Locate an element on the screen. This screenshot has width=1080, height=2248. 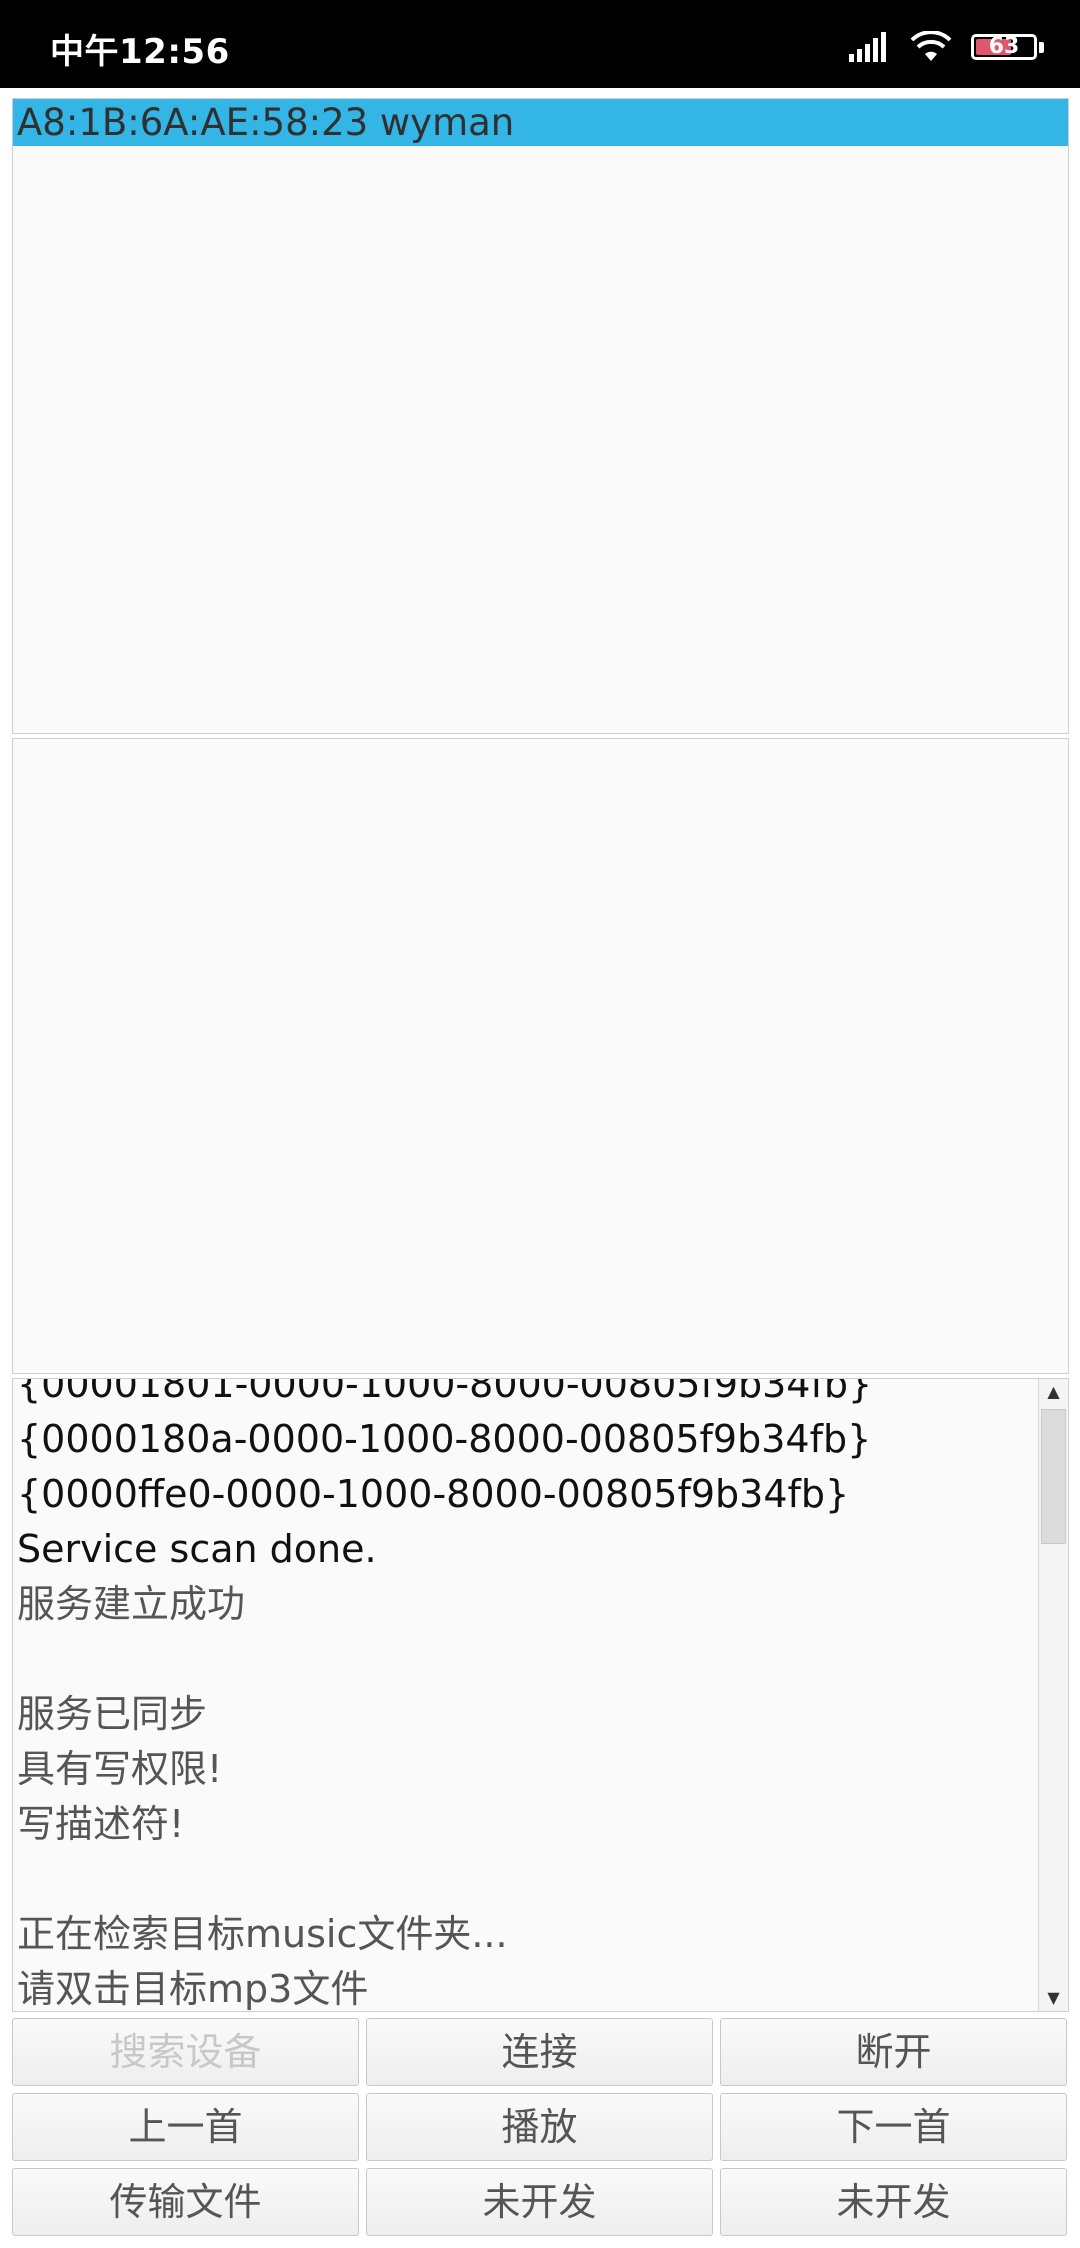
search-devices-button: 搜索设备 is located at coordinates (185, 2052).